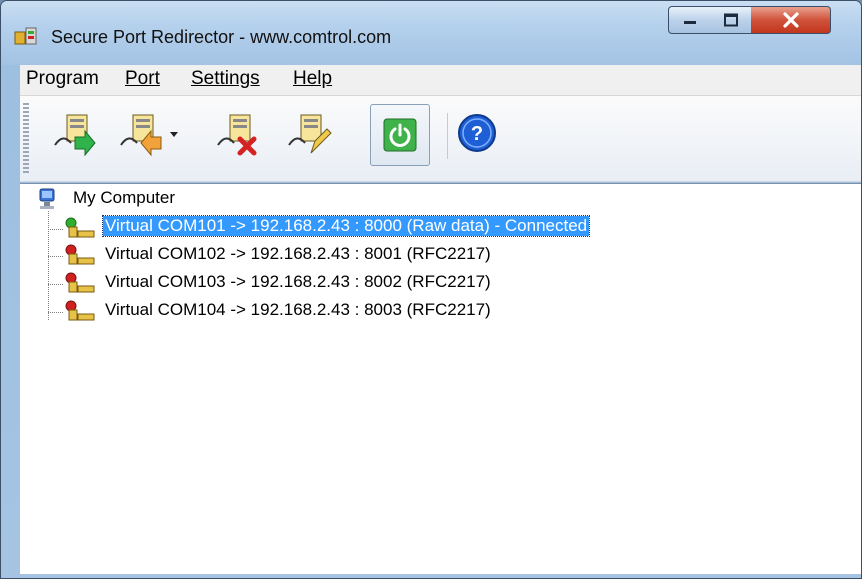  Describe the element at coordinates (141, 135) in the screenshot. I see `remove-port-icon` at that location.